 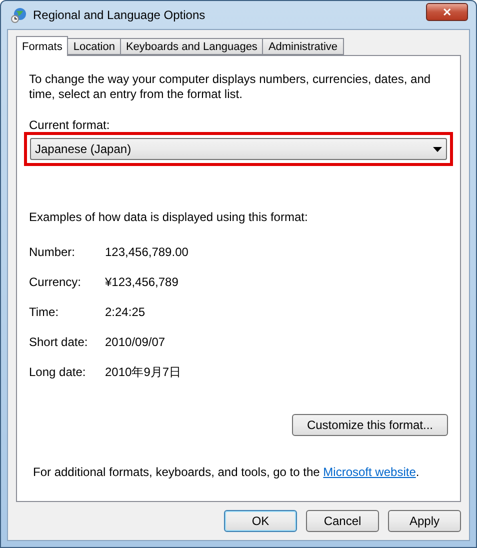 I want to click on example-label: Currency:, so click(x=55, y=282).